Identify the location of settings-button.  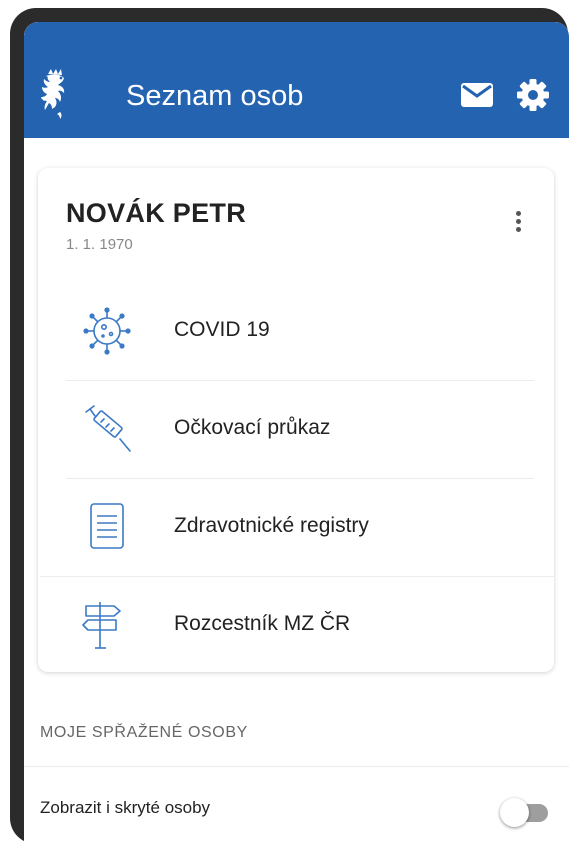
(533, 95).